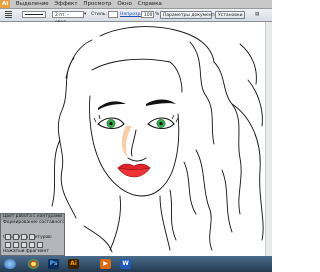  Describe the element at coordinates (26, 251) in the screenshot. I see `panel-footer: Нажатый фрагмент` at that location.